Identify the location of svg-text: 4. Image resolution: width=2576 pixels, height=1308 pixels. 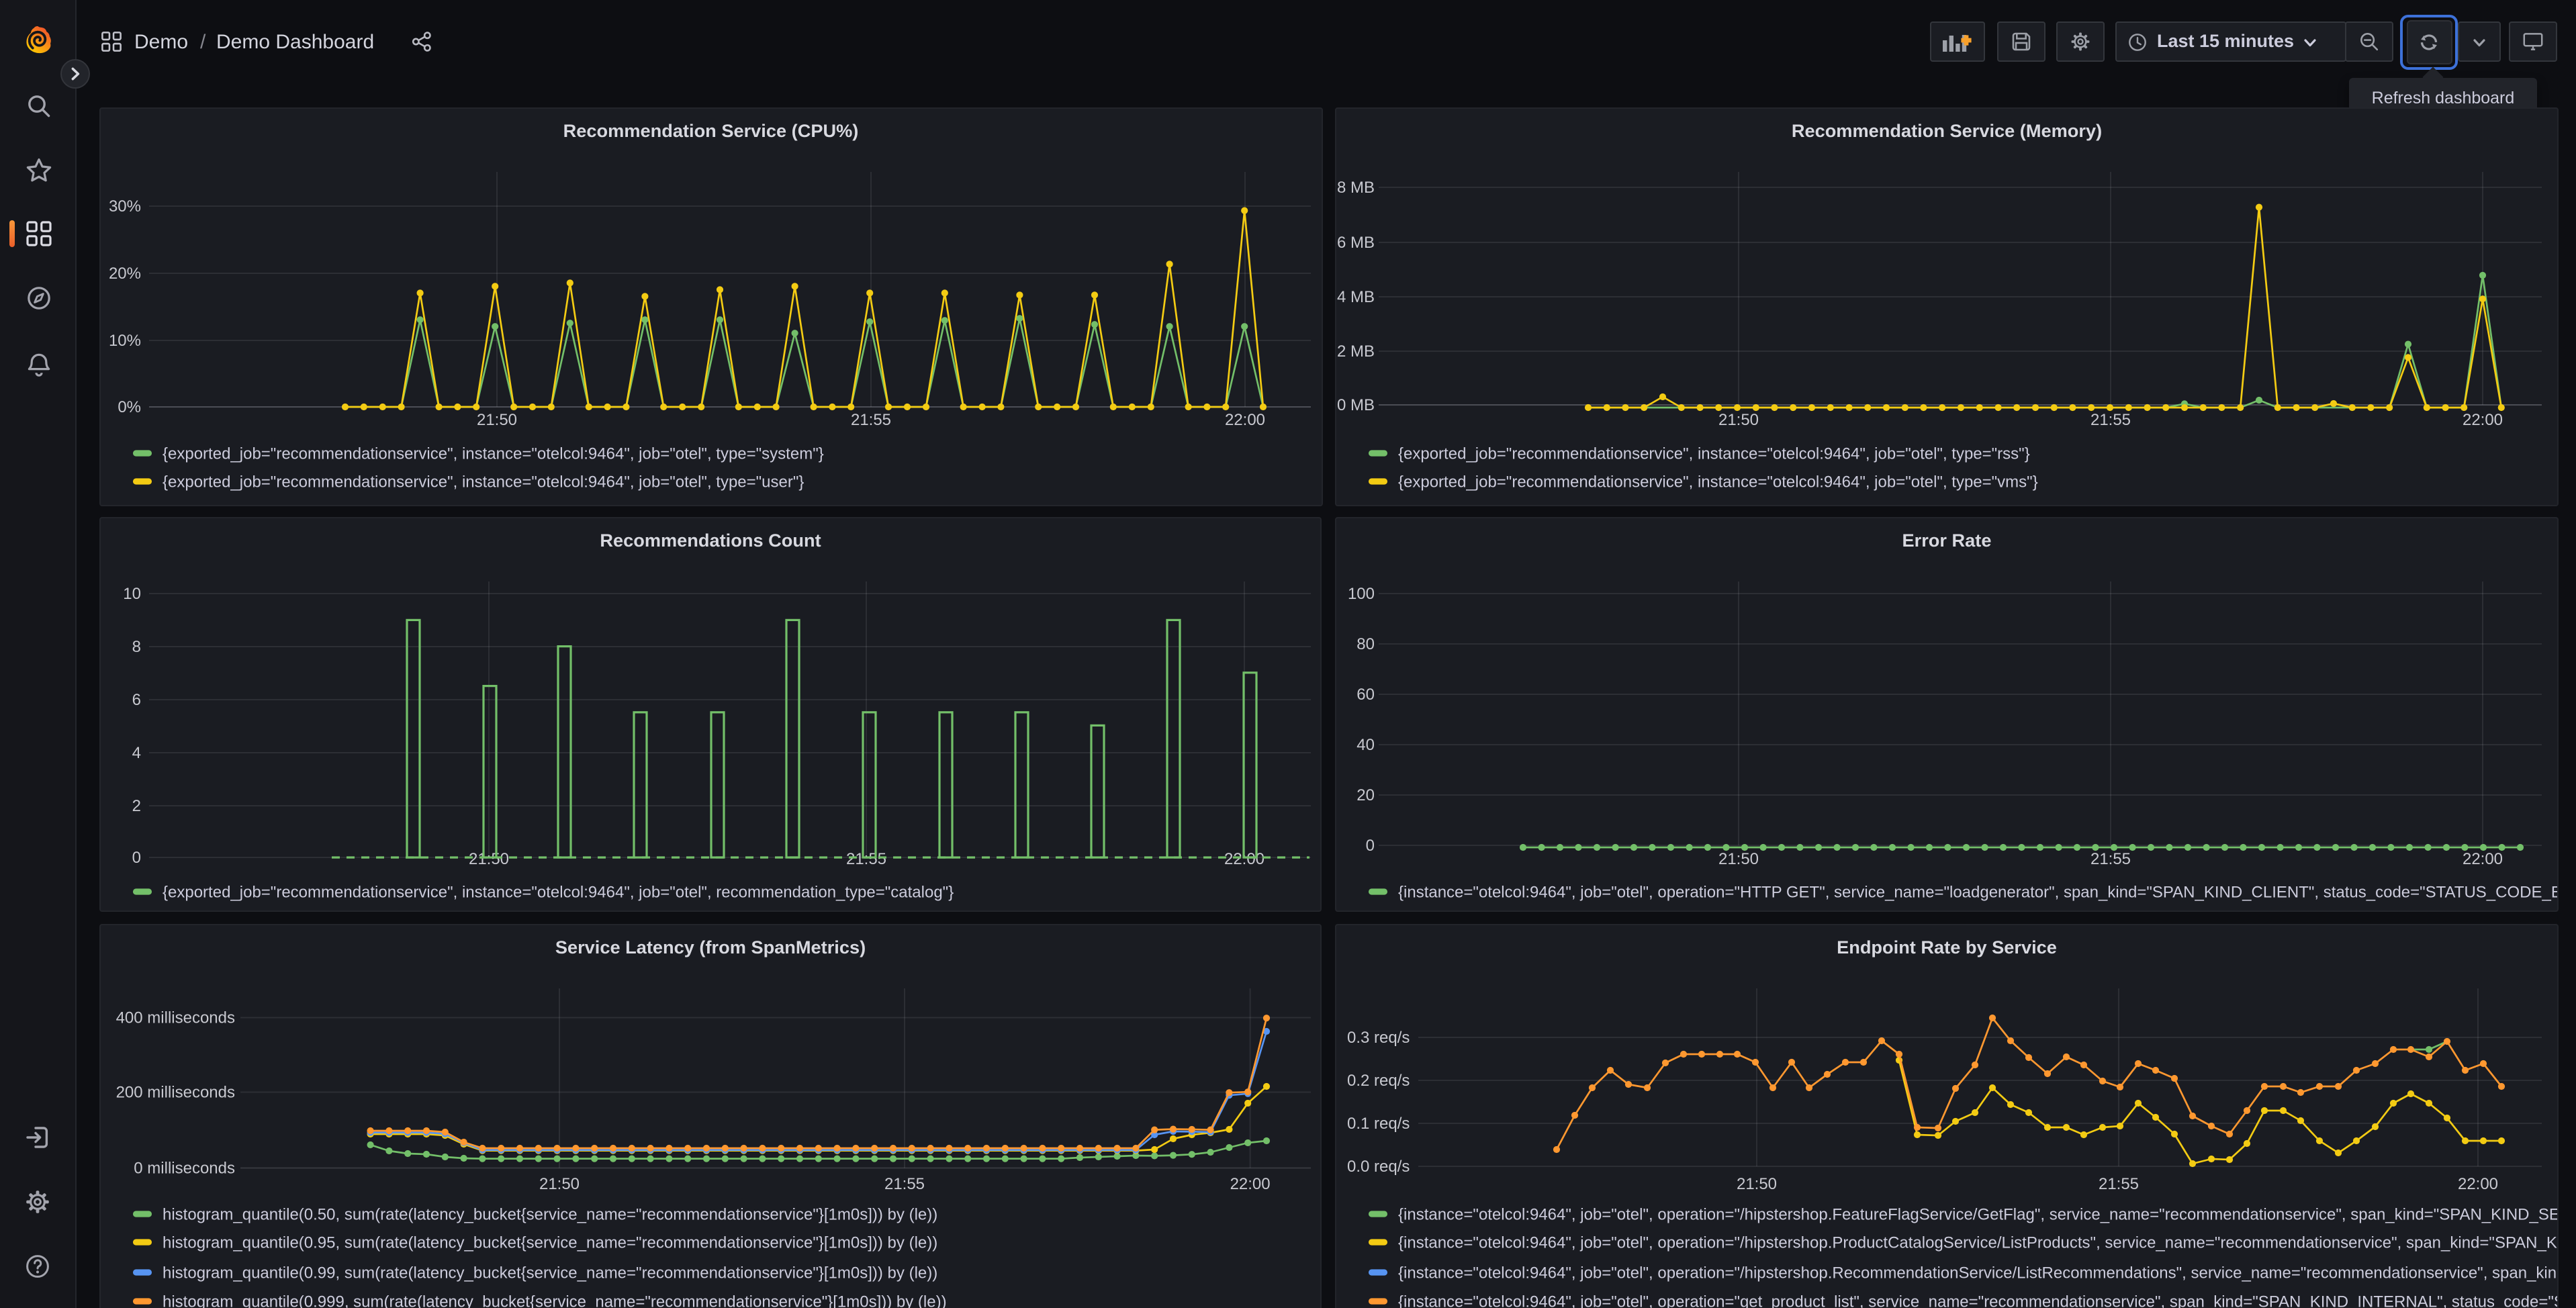
(136, 752).